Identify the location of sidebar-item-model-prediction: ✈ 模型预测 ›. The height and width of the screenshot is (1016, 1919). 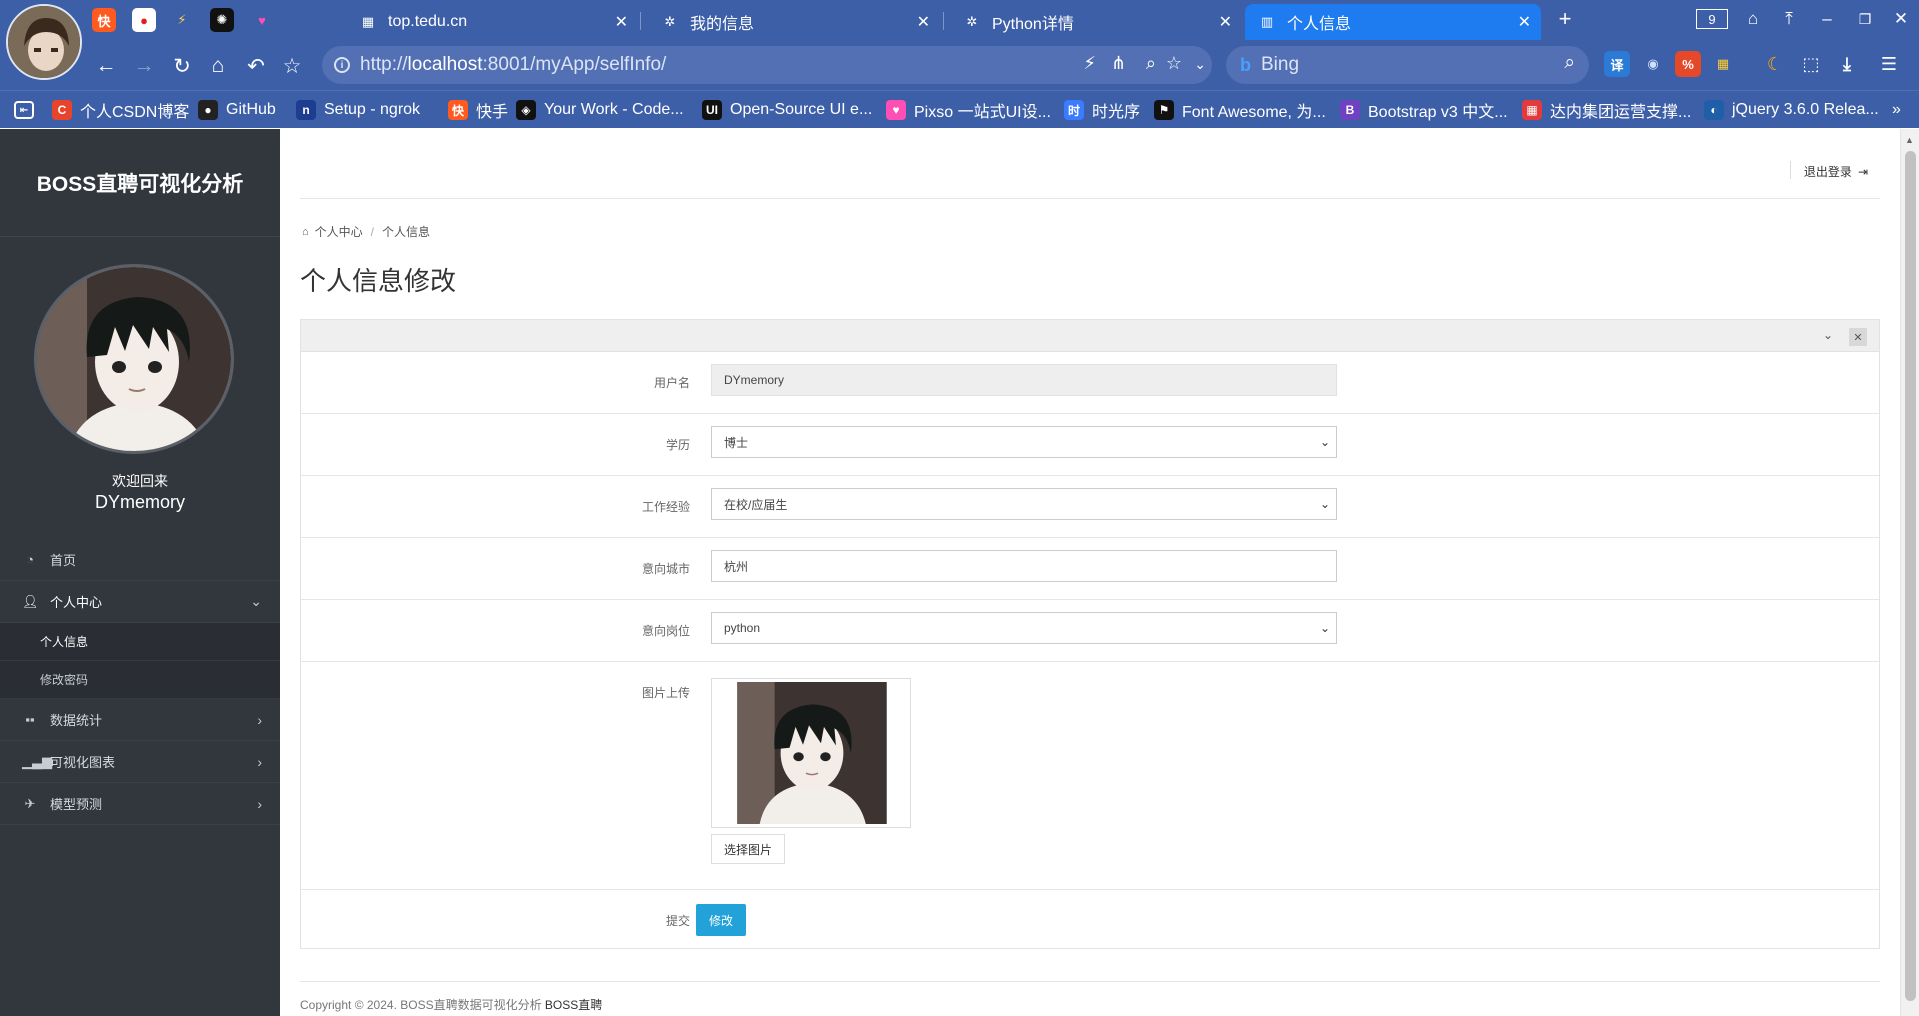
(140, 804).